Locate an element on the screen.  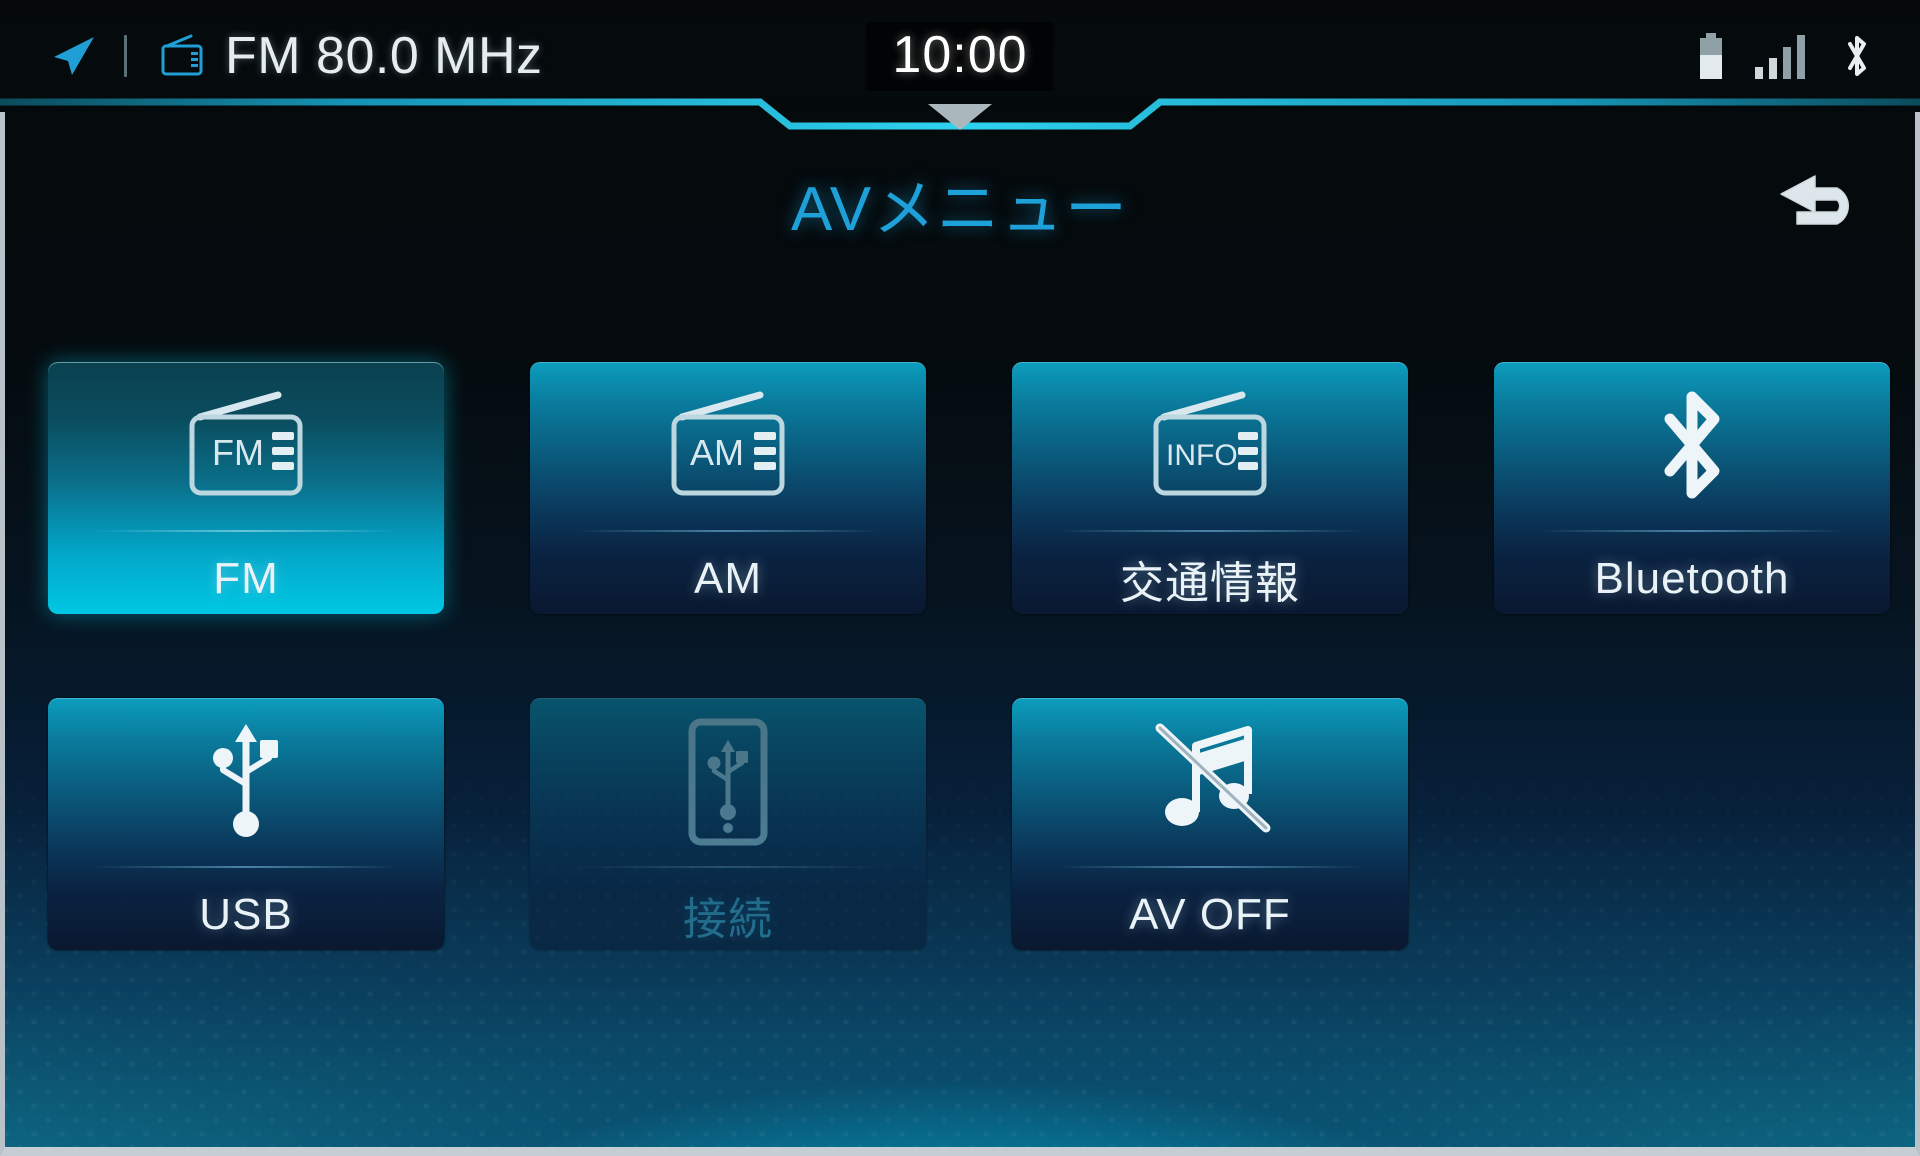
menu-tile-fm: FM FM is located at coordinates (246, 488).